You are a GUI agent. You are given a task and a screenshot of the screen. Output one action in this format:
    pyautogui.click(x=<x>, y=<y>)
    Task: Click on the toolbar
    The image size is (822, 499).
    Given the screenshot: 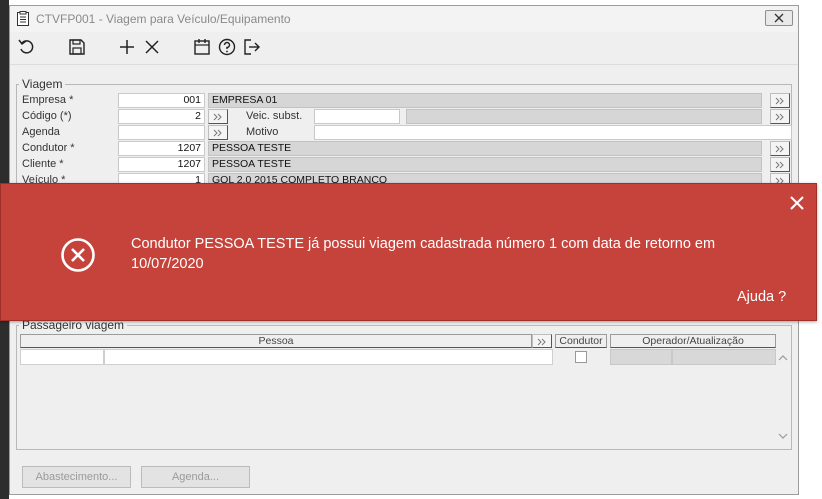 What is the action you would take?
    pyautogui.click(x=404, y=47)
    